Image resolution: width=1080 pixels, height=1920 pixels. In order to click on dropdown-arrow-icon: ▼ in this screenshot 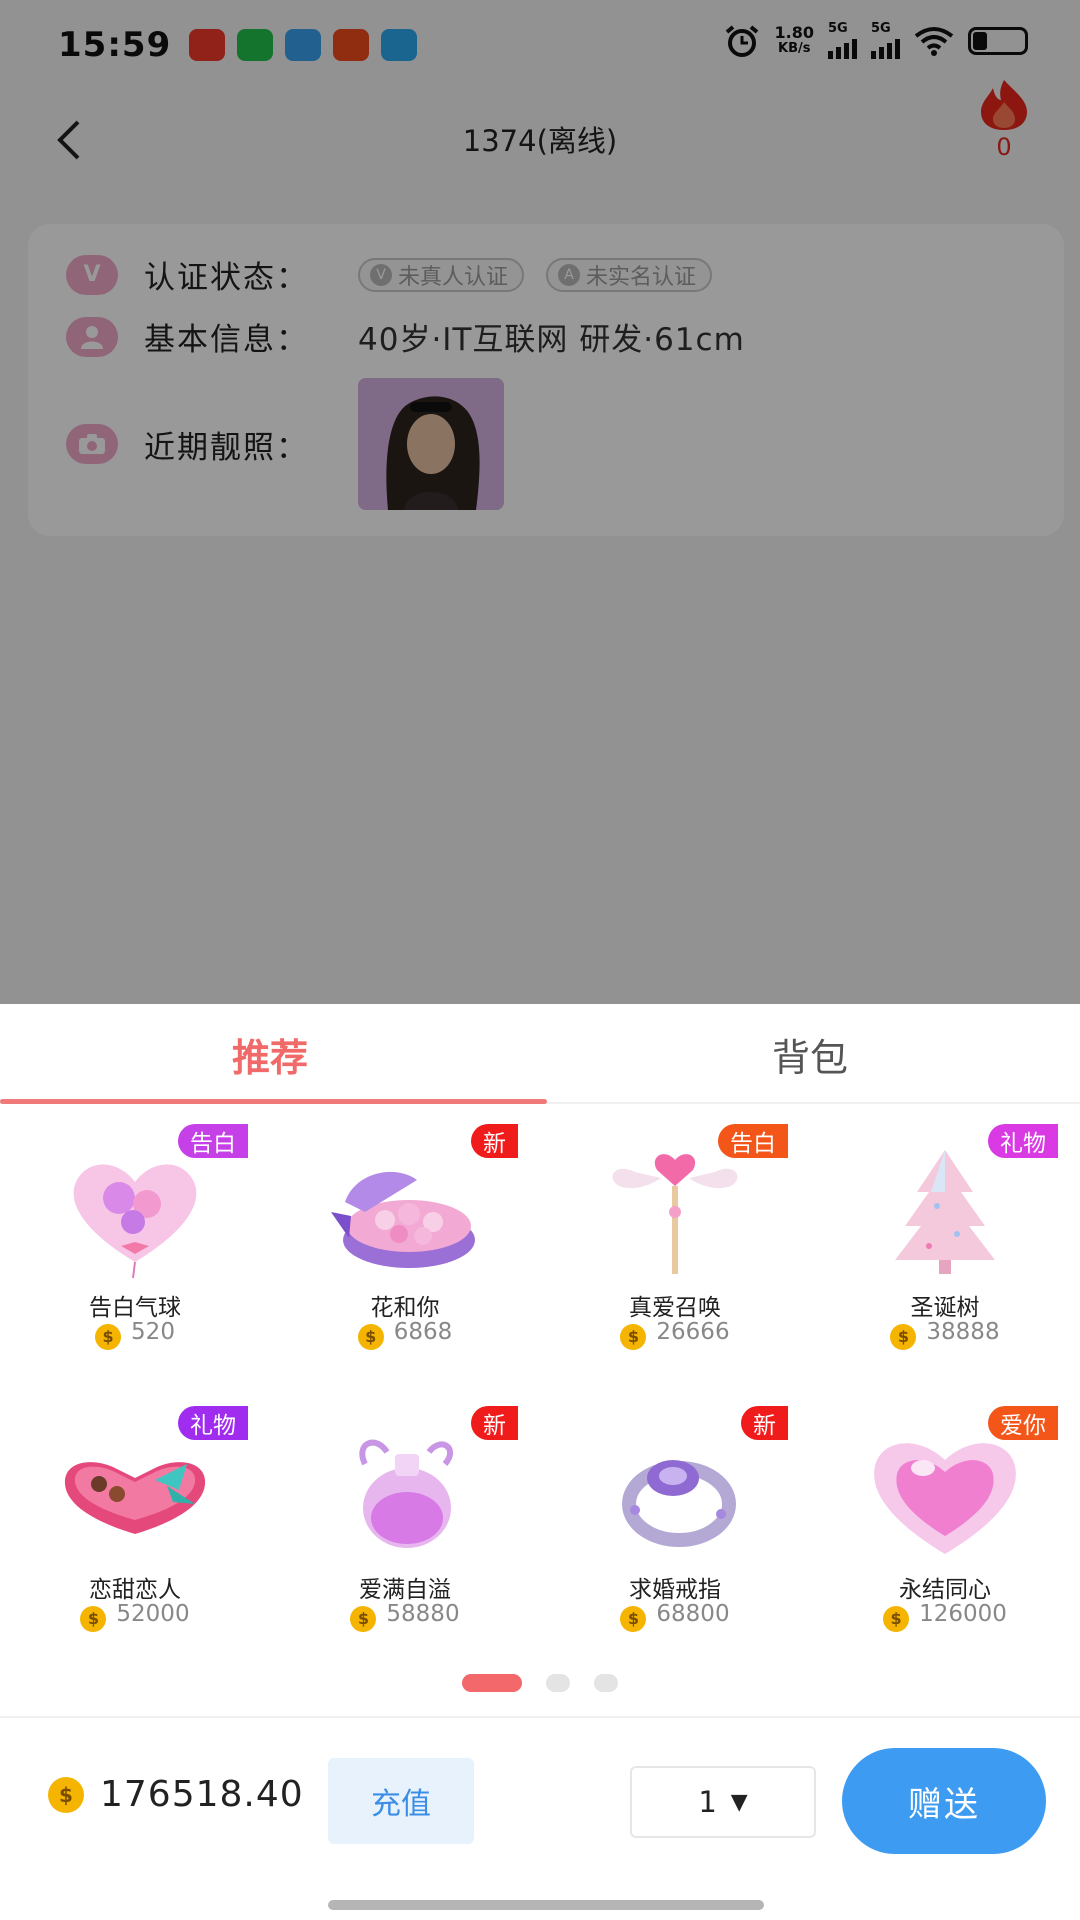, I will do `click(739, 1802)`.